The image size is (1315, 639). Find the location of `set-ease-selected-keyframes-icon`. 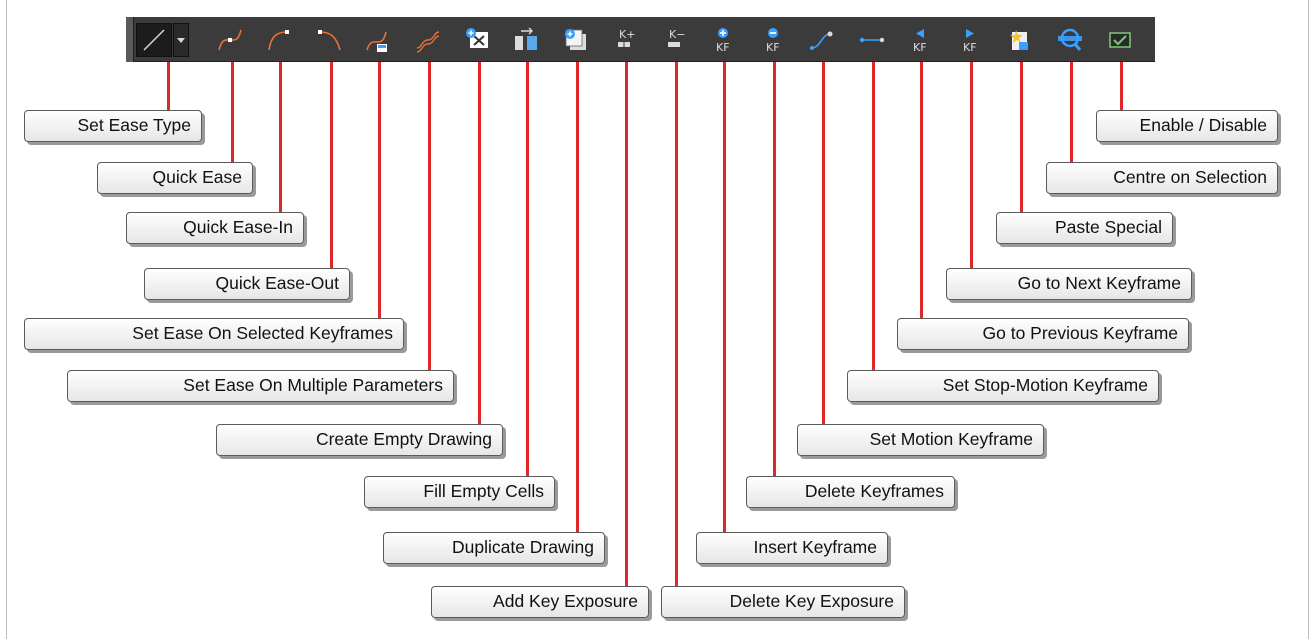

set-ease-selected-keyframes-icon is located at coordinates (376, 41).